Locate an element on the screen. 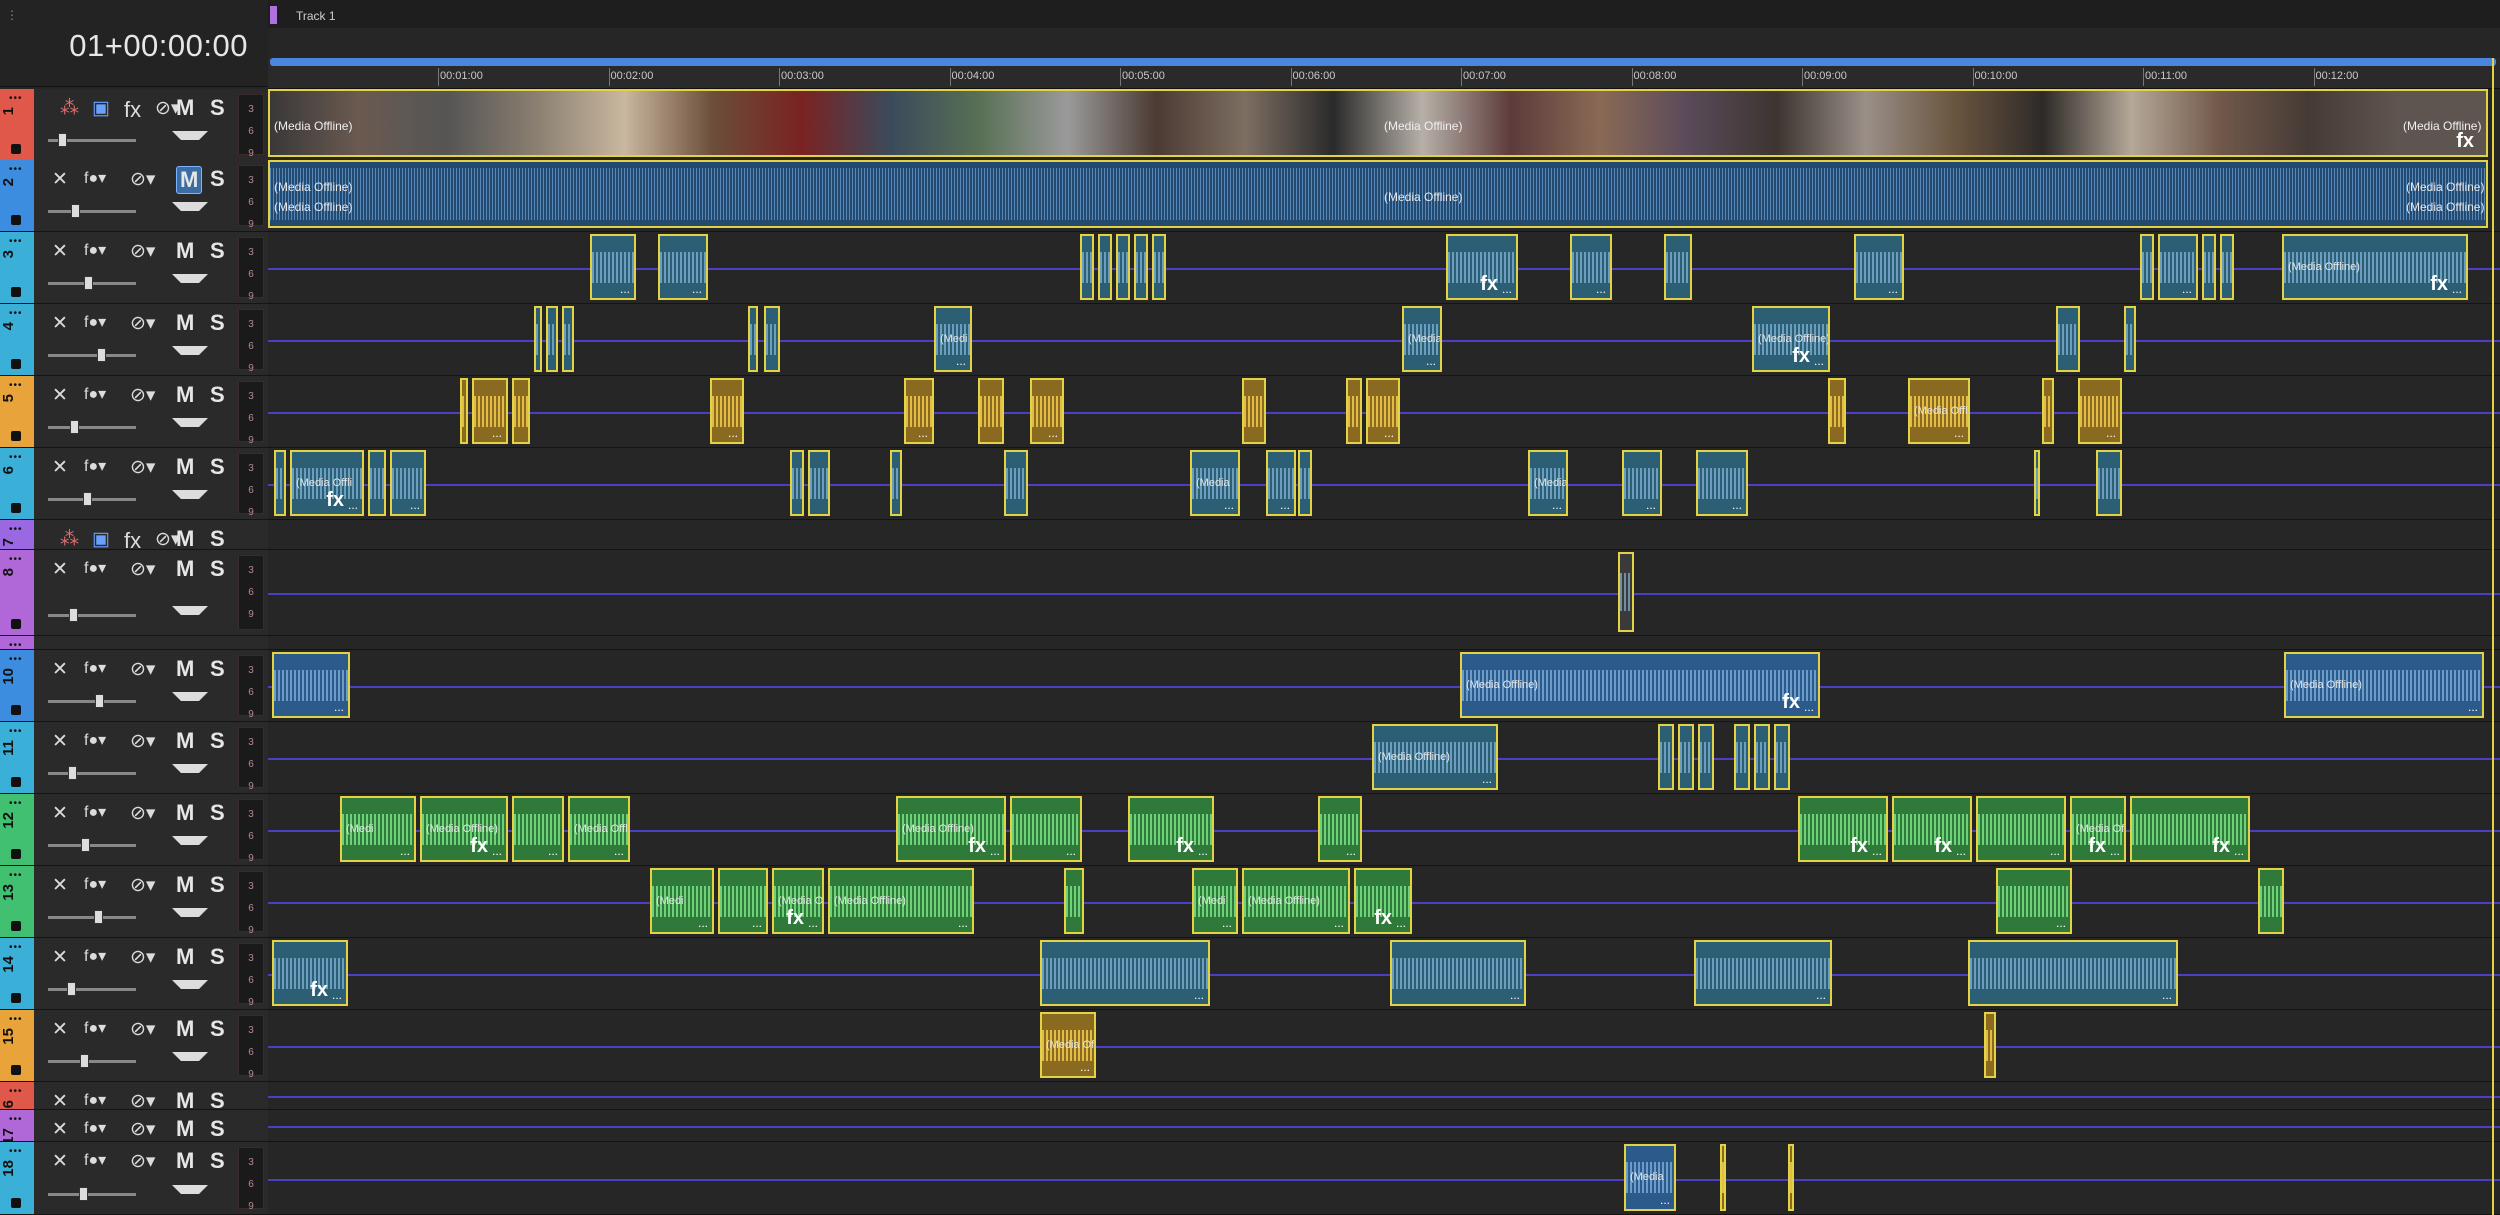  track-color-tab: ••• 4 is located at coordinates (17, 339).